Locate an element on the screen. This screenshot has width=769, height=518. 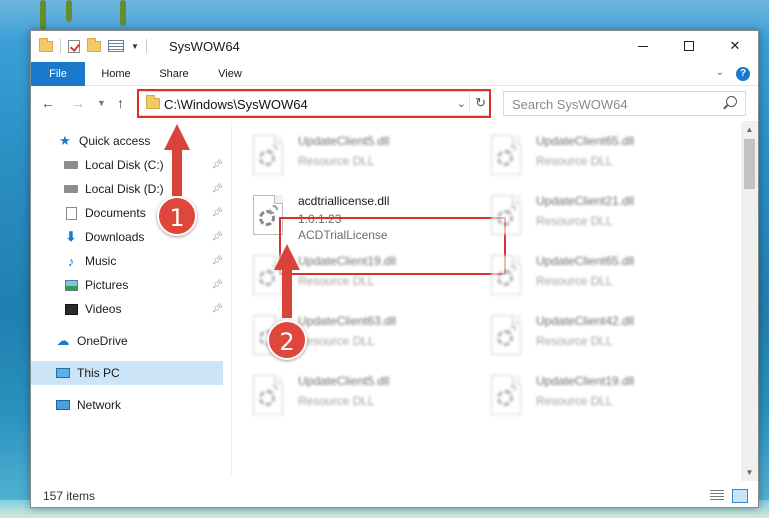
tab-file: File is located at coordinates (58, 74).